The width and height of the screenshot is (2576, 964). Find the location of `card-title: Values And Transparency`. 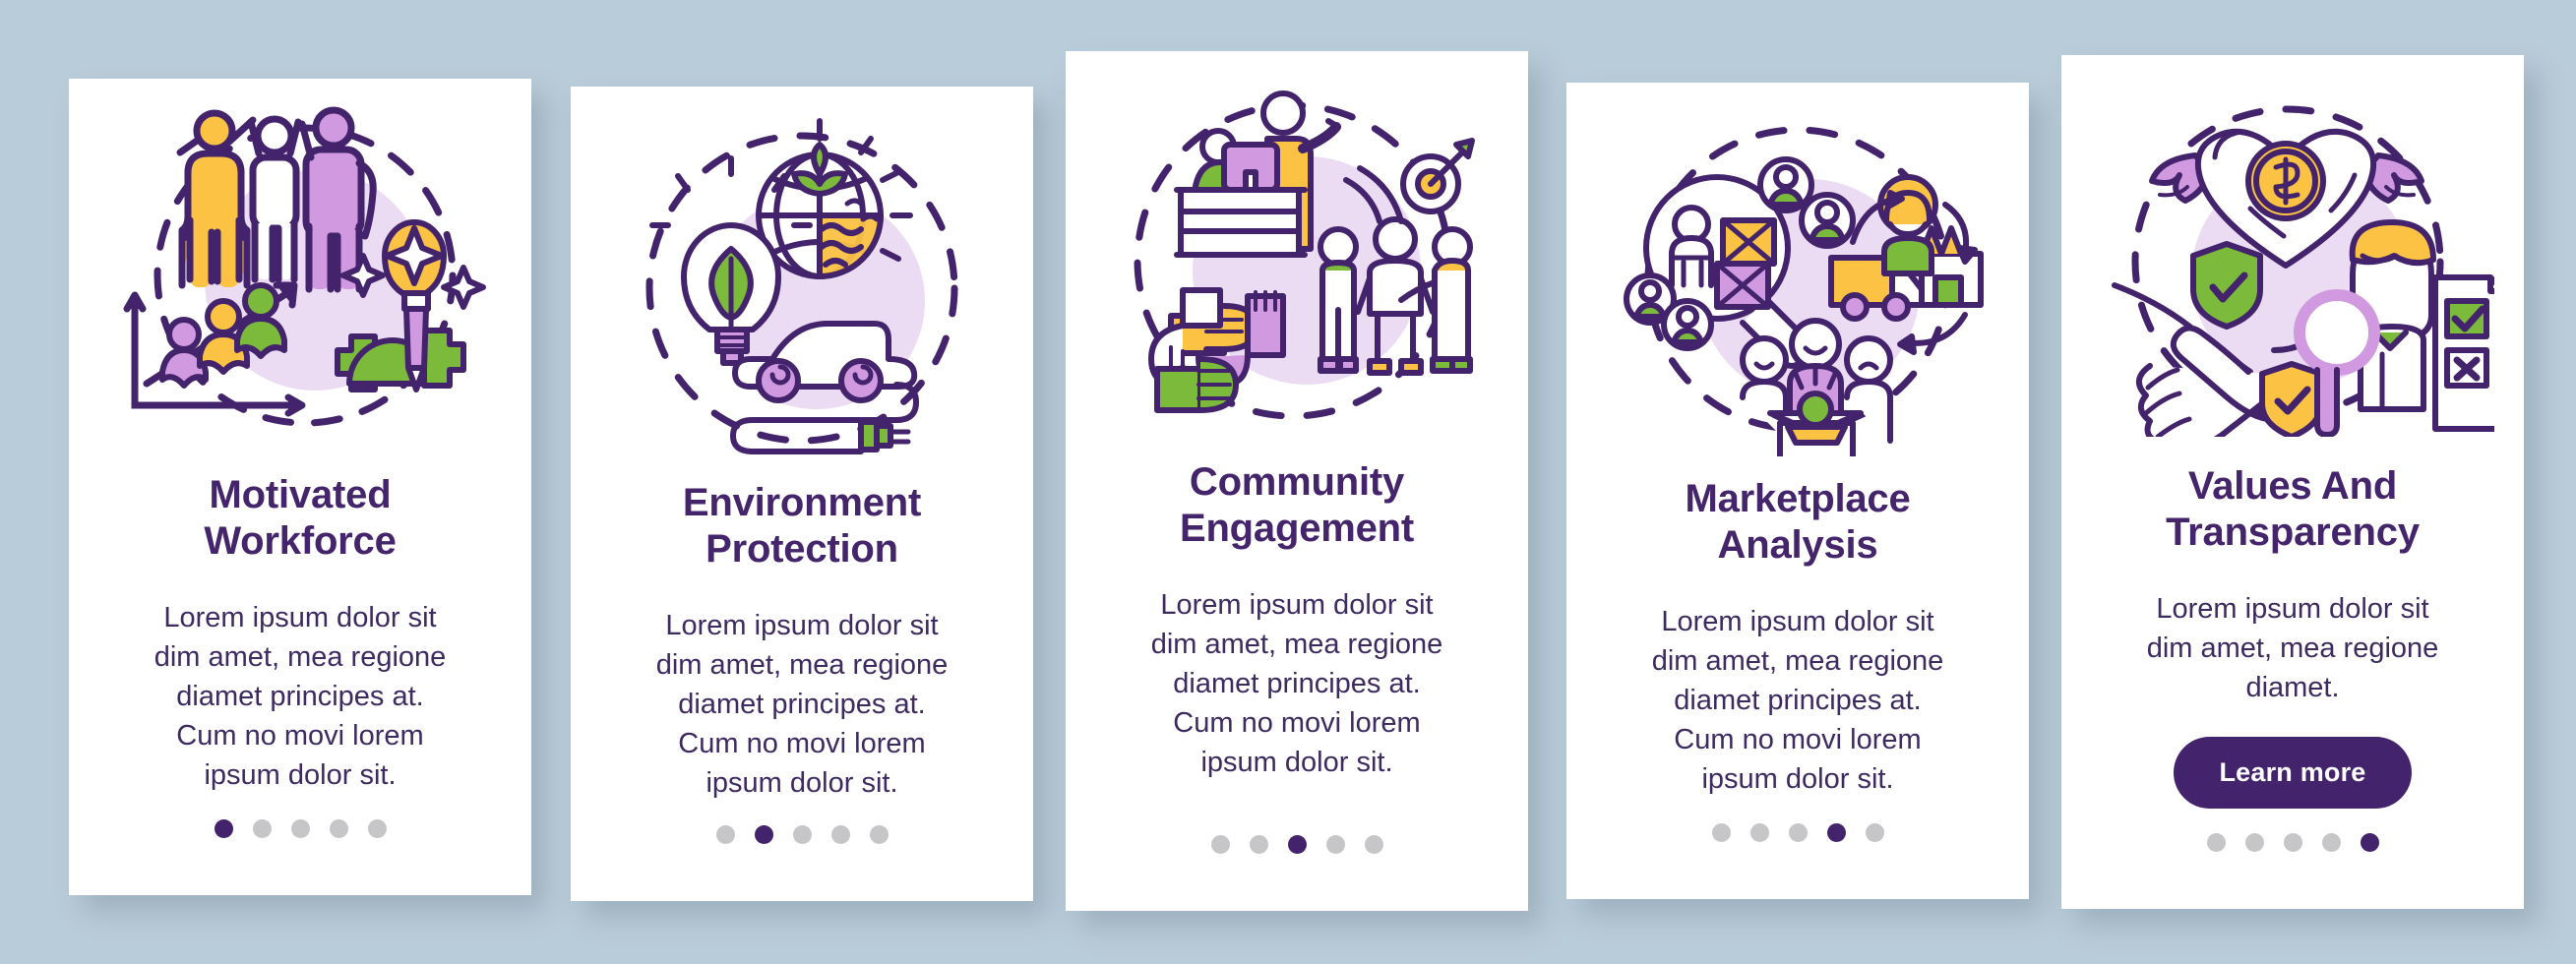

card-title: Values And Transparency is located at coordinates (2293, 509).